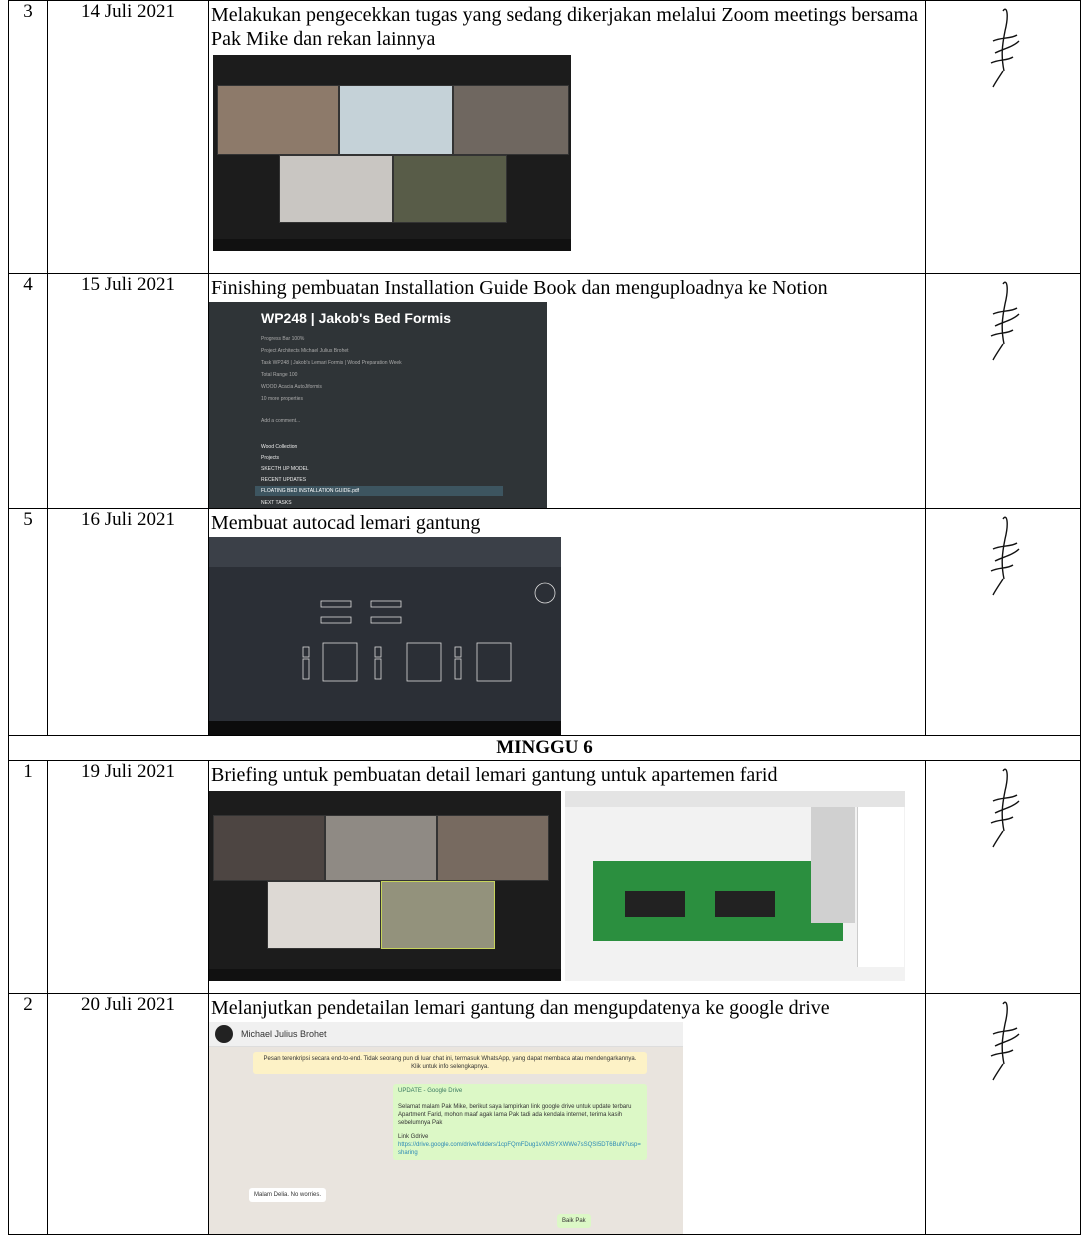 The height and width of the screenshot is (1235, 1081). What do you see at coordinates (128, 391) in the screenshot?
I see `row-date: 15 Juli 2021` at bounding box center [128, 391].